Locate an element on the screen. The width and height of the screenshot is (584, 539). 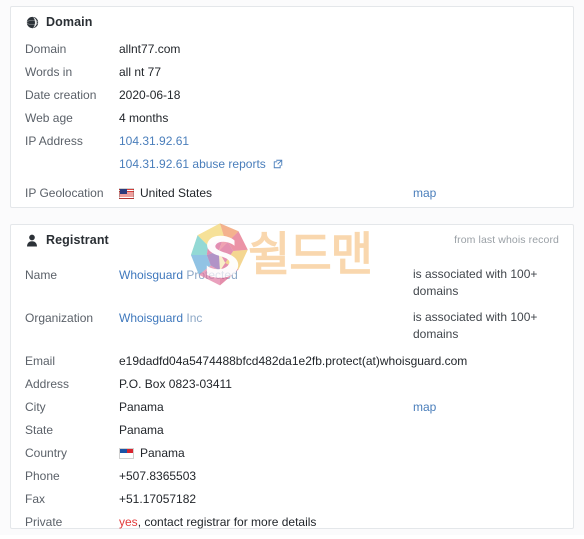
row-city: City Panama map is located at coordinates (292, 406).